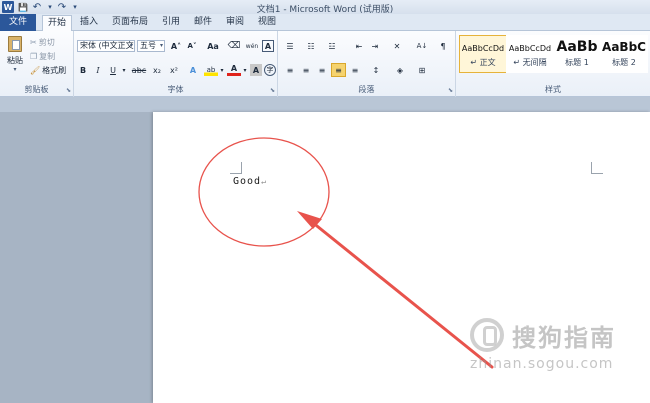 The width and height of the screenshot is (650, 403). I want to click on tab-references: 引用, so click(171, 23).